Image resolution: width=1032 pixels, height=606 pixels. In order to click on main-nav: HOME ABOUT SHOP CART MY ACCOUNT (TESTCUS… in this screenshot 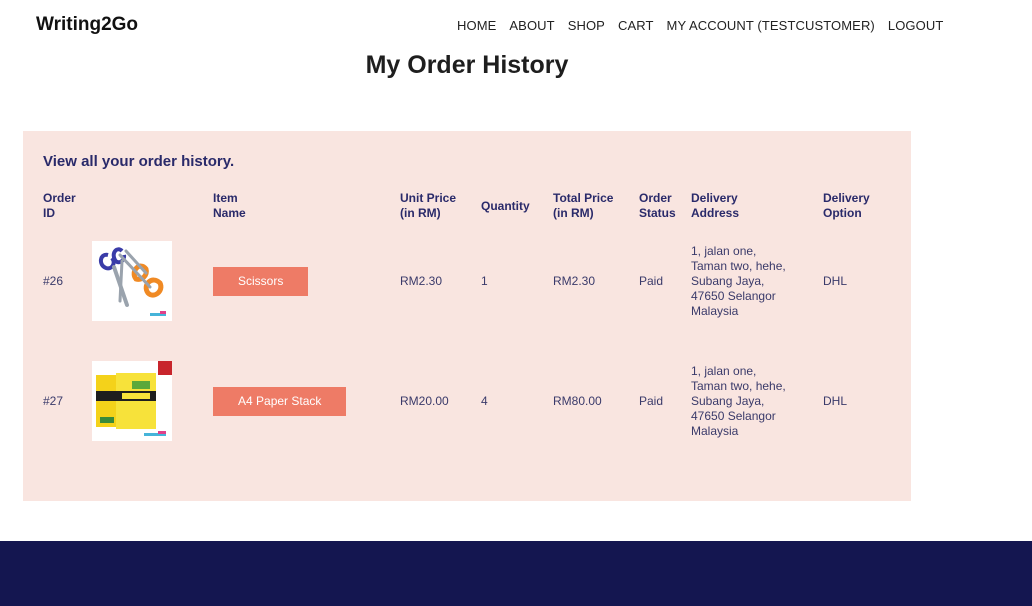, I will do `click(700, 25)`.